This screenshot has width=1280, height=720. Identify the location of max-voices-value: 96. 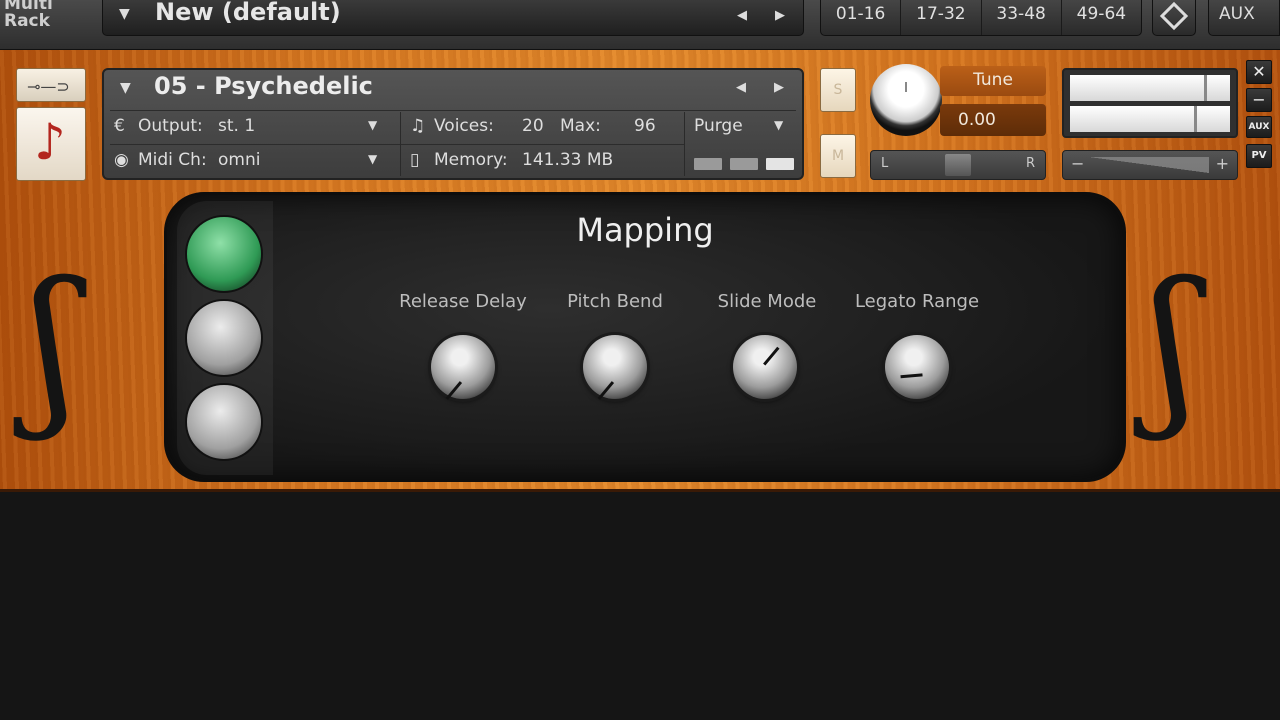
(645, 126).